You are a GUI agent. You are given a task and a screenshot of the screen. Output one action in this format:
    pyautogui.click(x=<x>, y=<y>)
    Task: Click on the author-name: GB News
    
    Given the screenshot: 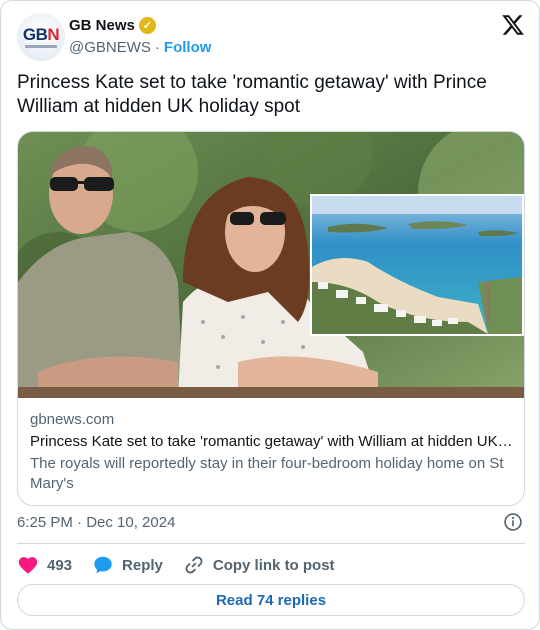 What is the action you would take?
    pyautogui.click(x=102, y=25)
    